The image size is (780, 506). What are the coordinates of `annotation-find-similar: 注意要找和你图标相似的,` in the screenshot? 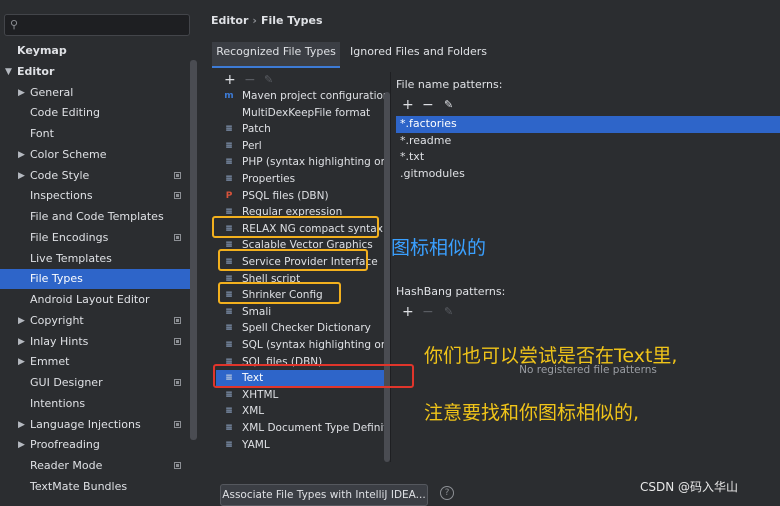 It's located at (532, 413).